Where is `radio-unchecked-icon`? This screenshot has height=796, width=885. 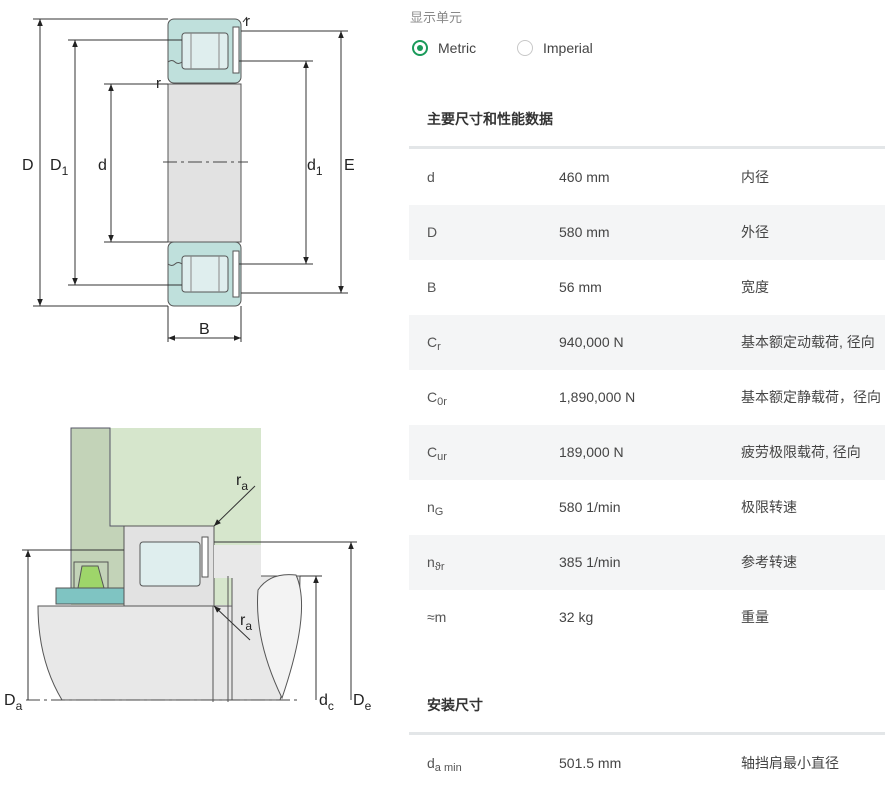 radio-unchecked-icon is located at coordinates (525, 48).